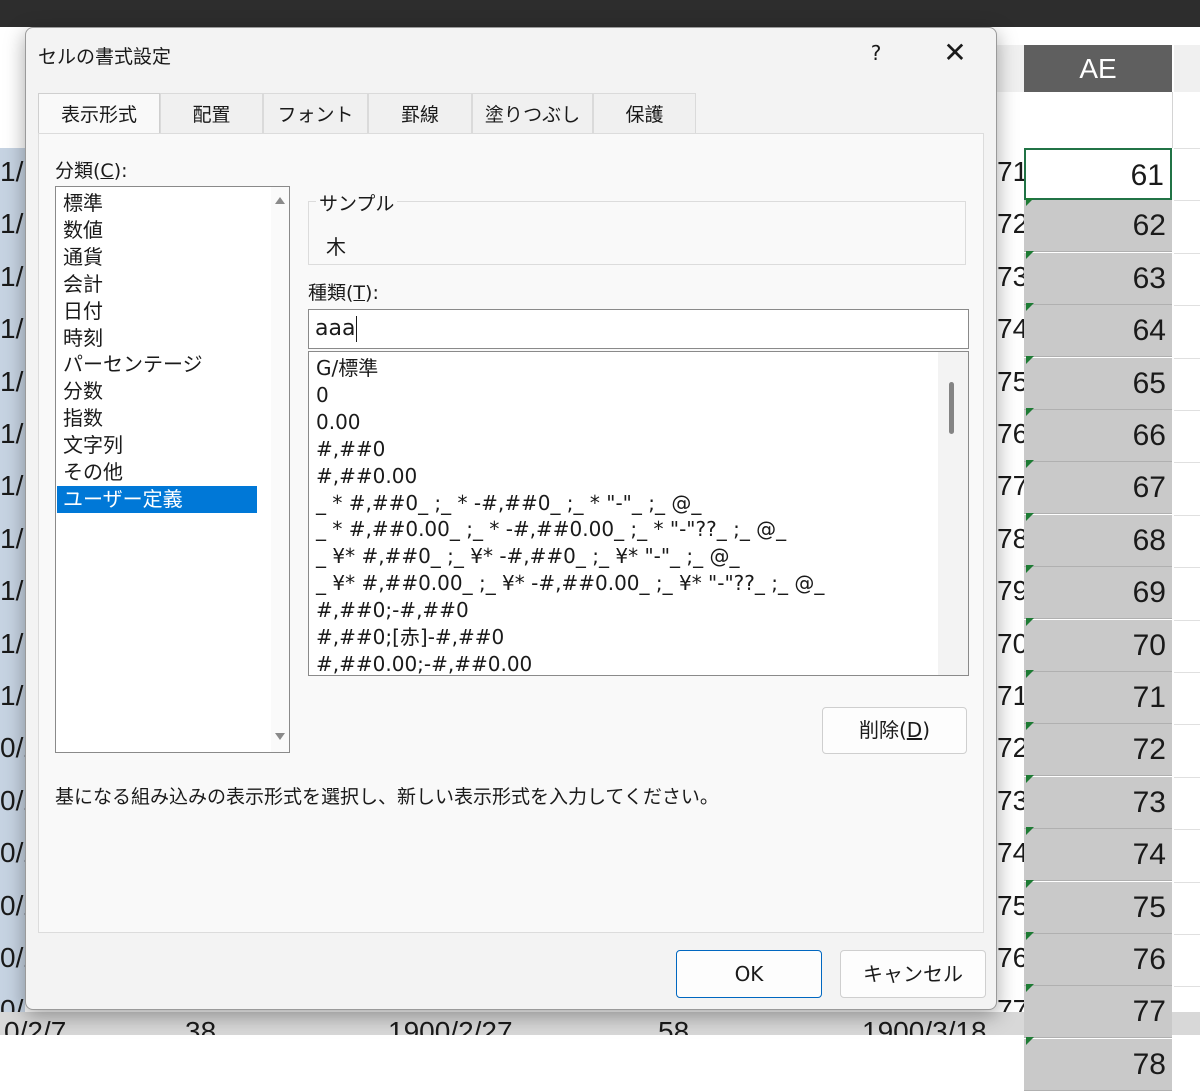 The height and width of the screenshot is (1091, 1200). Describe the element at coordinates (1010, 539) in the screenshot. I see `mid-cell-fragment: 78` at that location.